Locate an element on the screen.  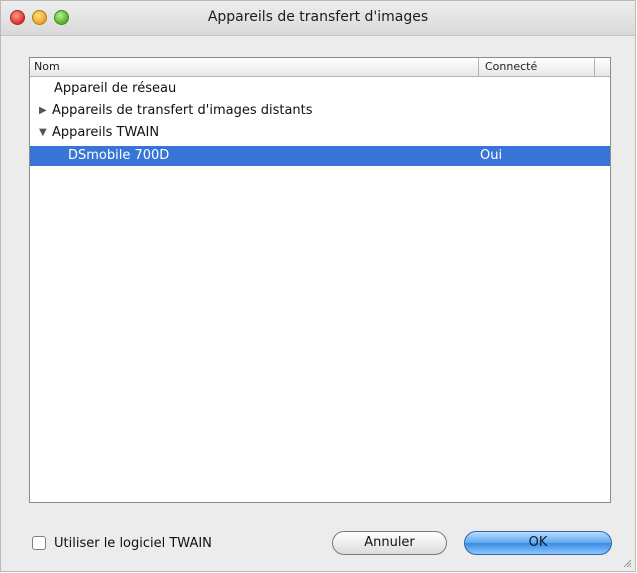
row-label: Appareils TWAIN is located at coordinates (106, 132).